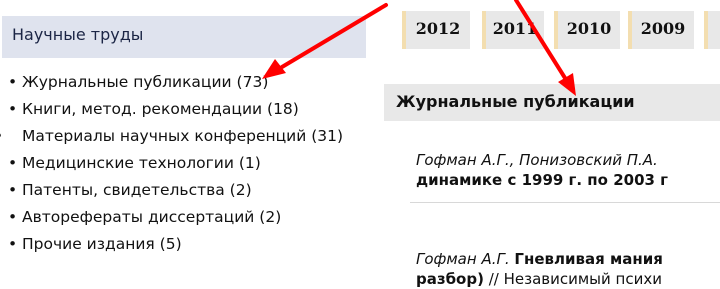 The image size is (720, 289). Describe the element at coordinates (137, 190) in the screenshot. I see `sidebar-item-label: Патенты, свидетельства (2)` at that location.